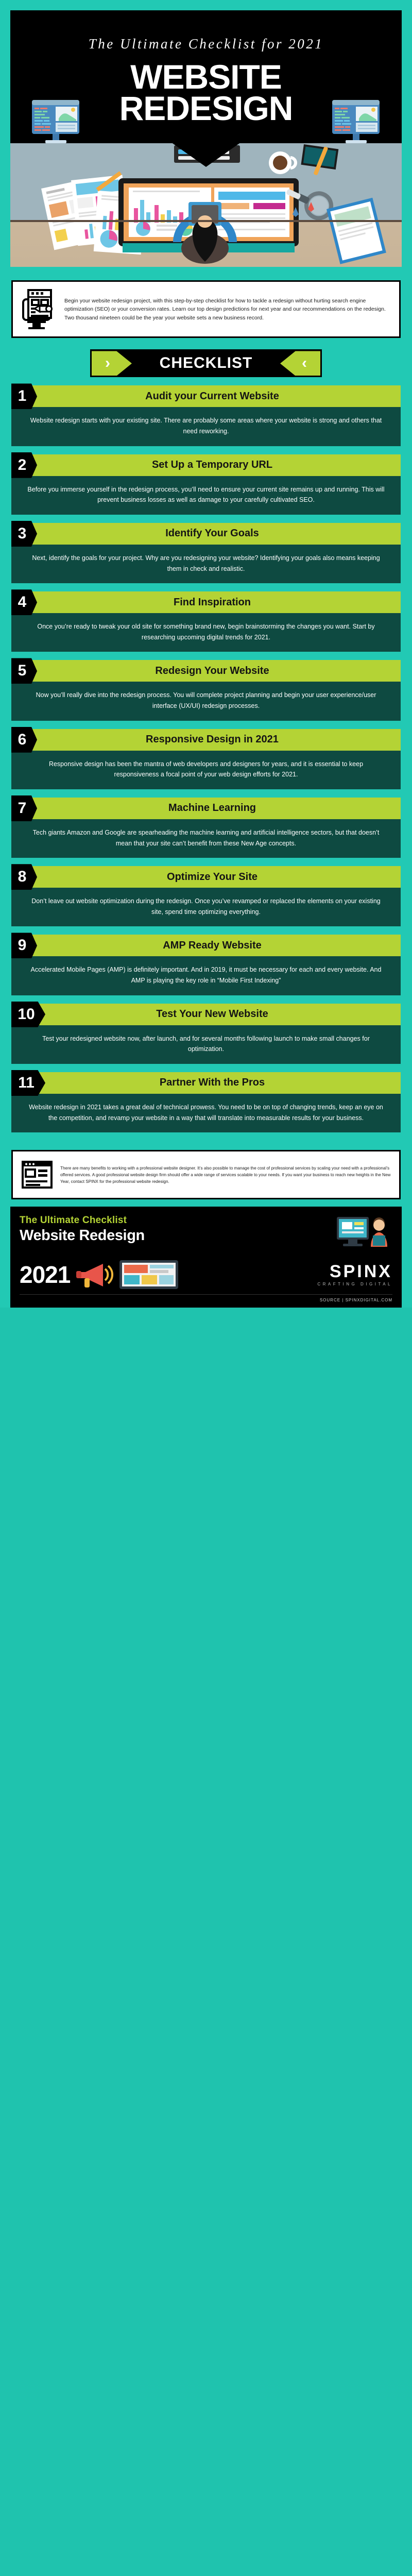 The width and height of the screenshot is (412, 2576). Describe the element at coordinates (212, 533) in the screenshot. I see `step-title: Identify Your Goals` at that location.